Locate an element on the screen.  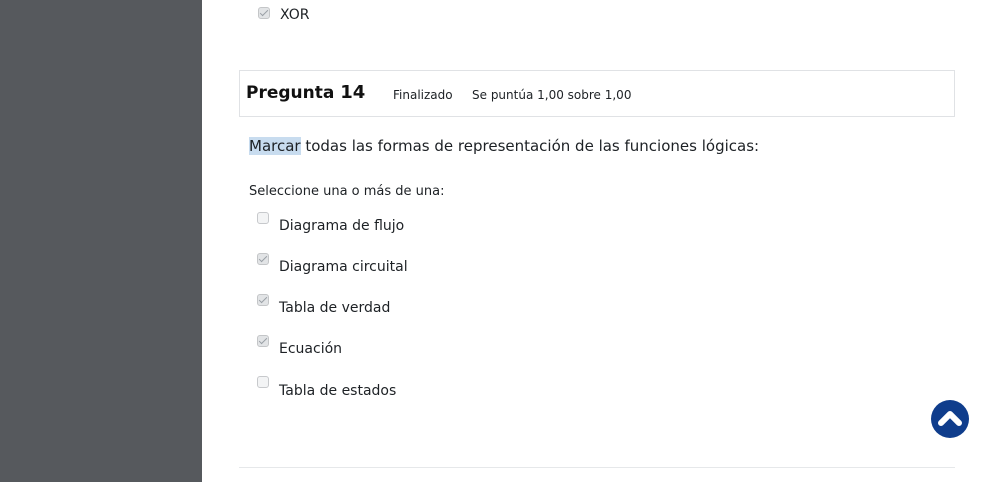
highlighted-word: Marcar is located at coordinates (275, 146).